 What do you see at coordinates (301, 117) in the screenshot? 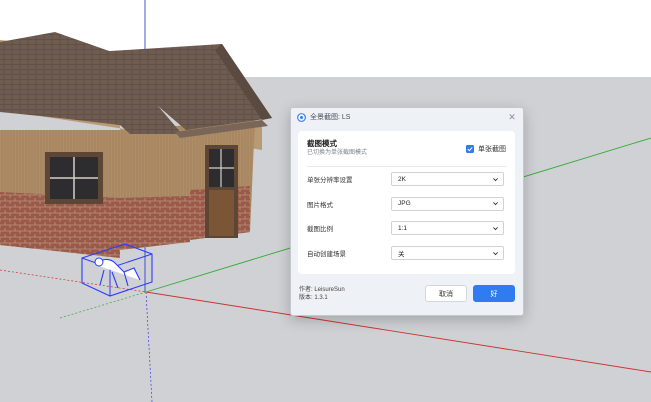
I see `app-logo-icon` at bounding box center [301, 117].